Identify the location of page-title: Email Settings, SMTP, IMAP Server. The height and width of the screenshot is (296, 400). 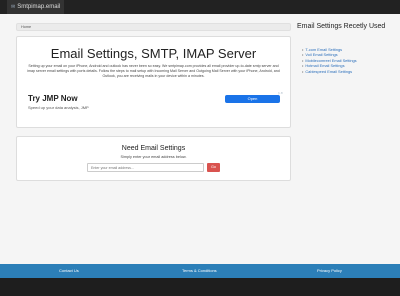
(153, 53).